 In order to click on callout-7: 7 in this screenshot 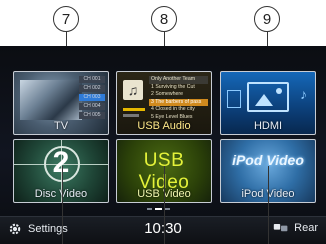, I will do `click(66, 19)`.